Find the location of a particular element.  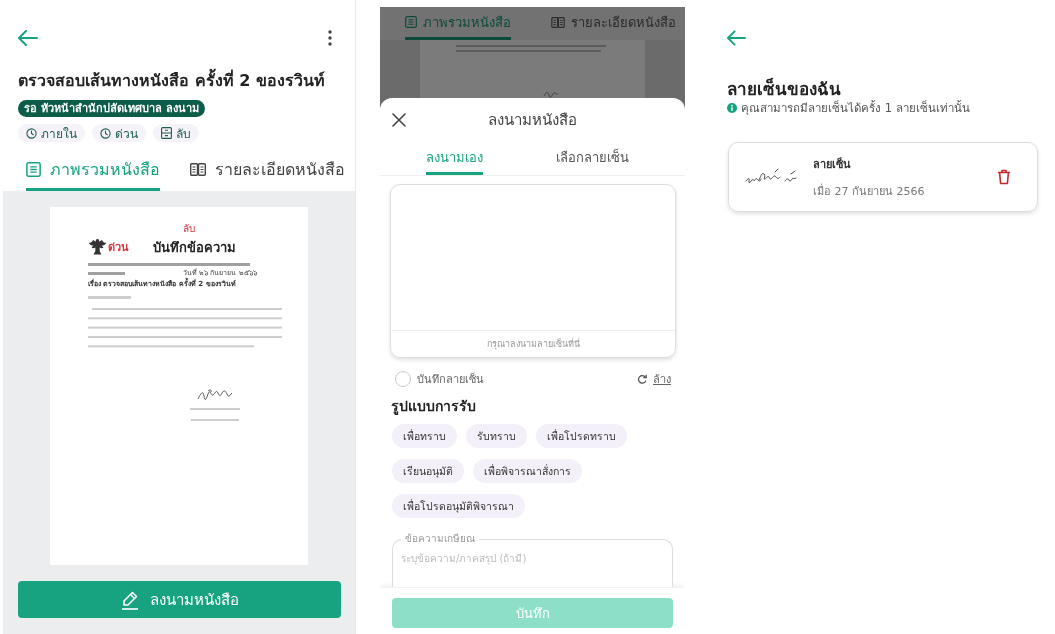

document-heading: บันทึกข้อความ is located at coordinates (194, 247).